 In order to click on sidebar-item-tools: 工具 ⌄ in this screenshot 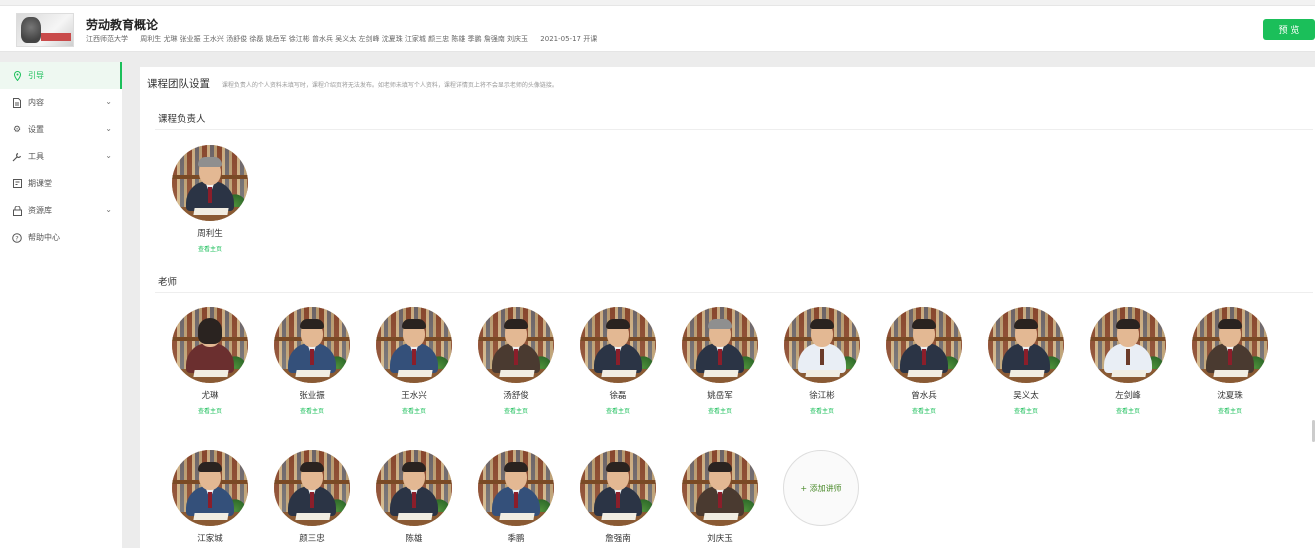, I will do `click(61, 156)`.